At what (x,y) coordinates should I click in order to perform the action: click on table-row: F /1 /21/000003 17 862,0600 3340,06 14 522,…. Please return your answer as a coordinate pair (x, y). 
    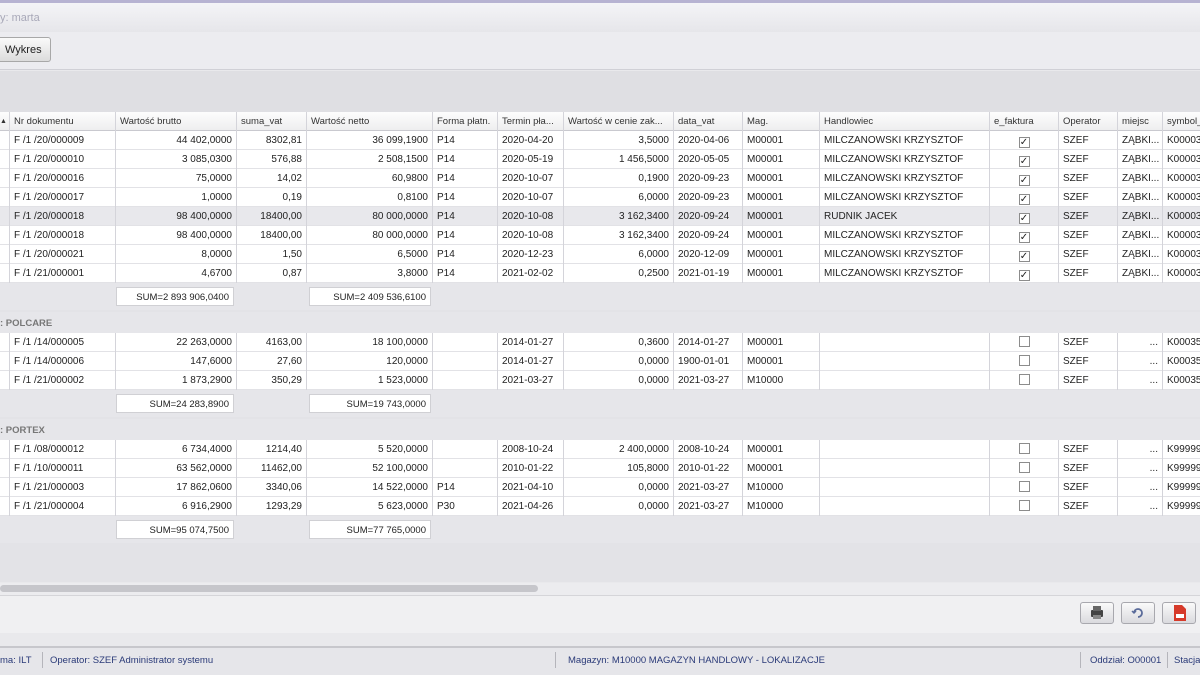
    Looking at the image, I should click on (600, 487).